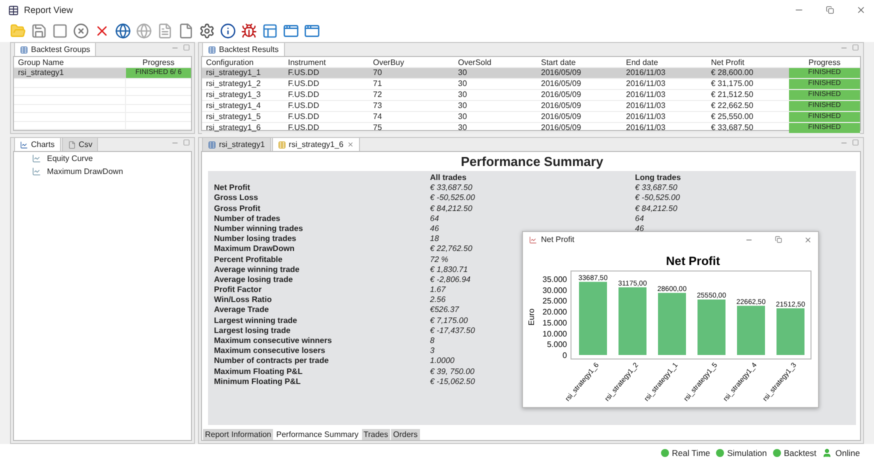 The height and width of the screenshot is (462, 874). Describe the element at coordinates (39, 31) in the screenshot. I see `save-icon` at that location.